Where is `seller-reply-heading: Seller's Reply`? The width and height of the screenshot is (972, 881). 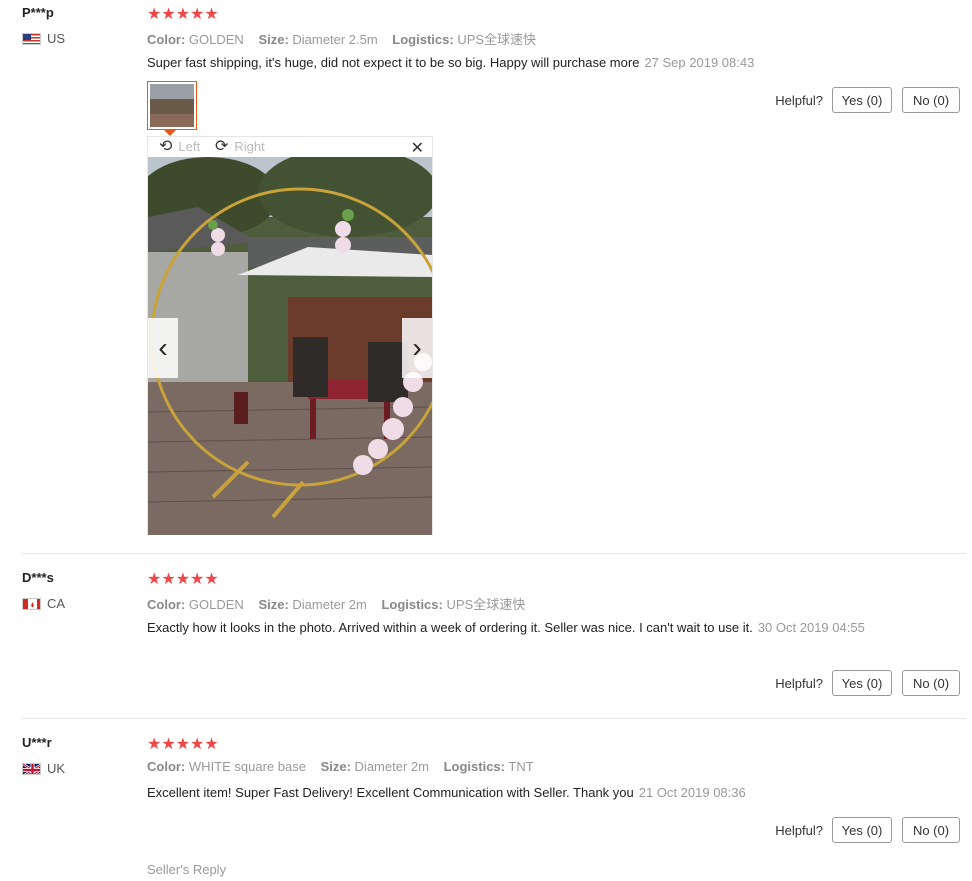
seller-reply-heading: Seller's Reply is located at coordinates (187, 869).